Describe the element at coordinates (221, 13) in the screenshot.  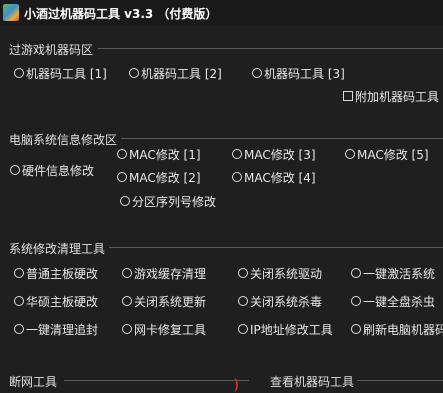
I see `title-bar: 小酒过机器码工具 v3.3 （付费版）` at that location.